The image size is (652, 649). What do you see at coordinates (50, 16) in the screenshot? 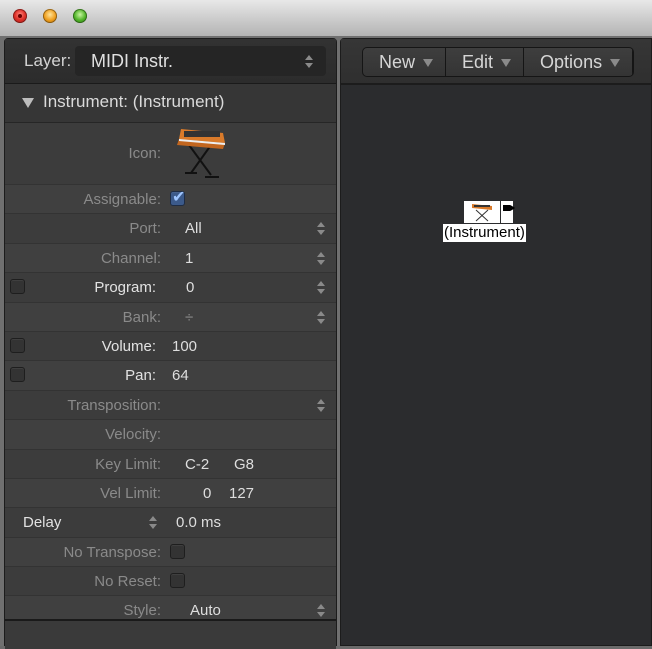
I see `minimize-button` at bounding box center [50, 16].